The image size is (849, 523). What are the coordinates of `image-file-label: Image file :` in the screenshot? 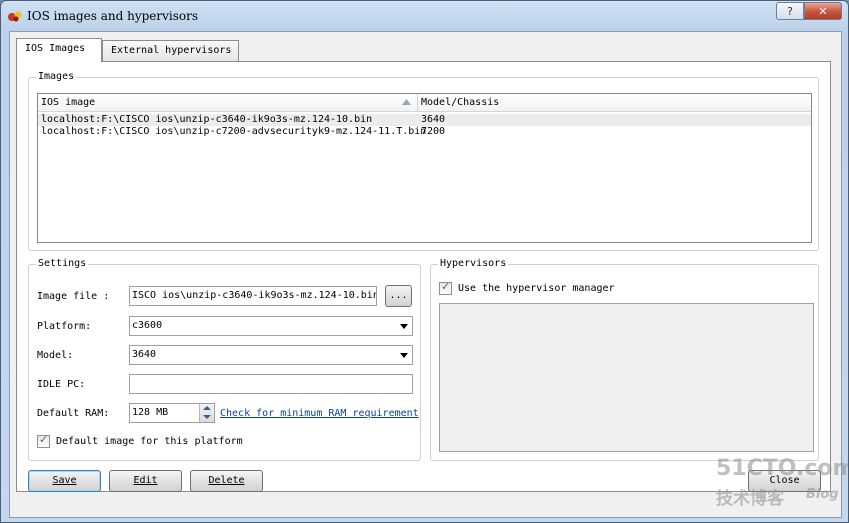 It's located at (73, 296).